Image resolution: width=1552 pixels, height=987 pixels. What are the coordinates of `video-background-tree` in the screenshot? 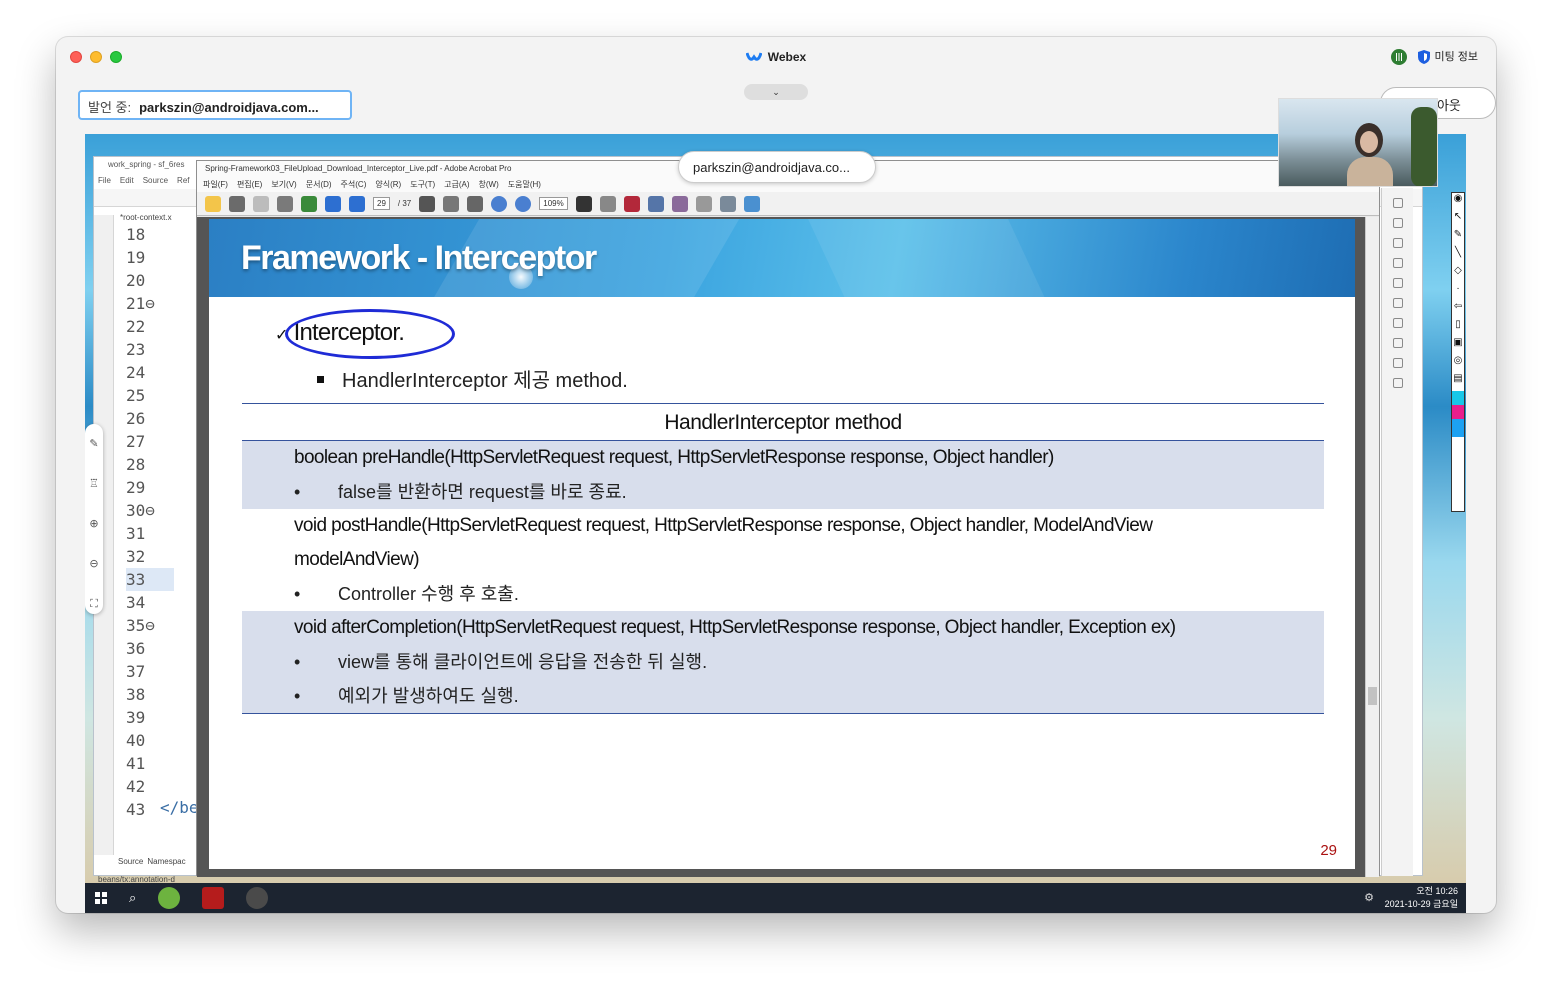 It's located at (1424, 146).